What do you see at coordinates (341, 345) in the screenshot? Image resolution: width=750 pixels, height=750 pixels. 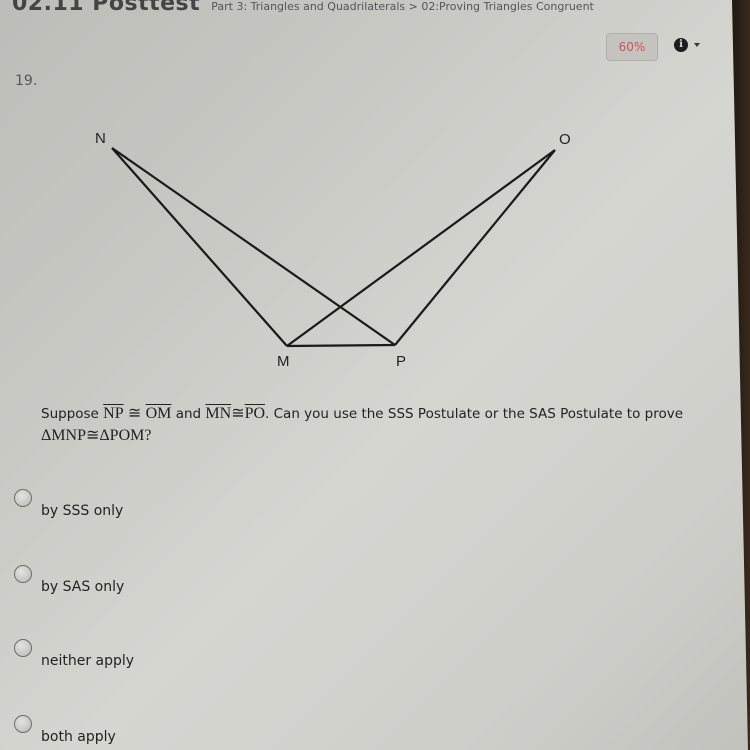 I see `segment-mp` at bounding box center [341, 345].